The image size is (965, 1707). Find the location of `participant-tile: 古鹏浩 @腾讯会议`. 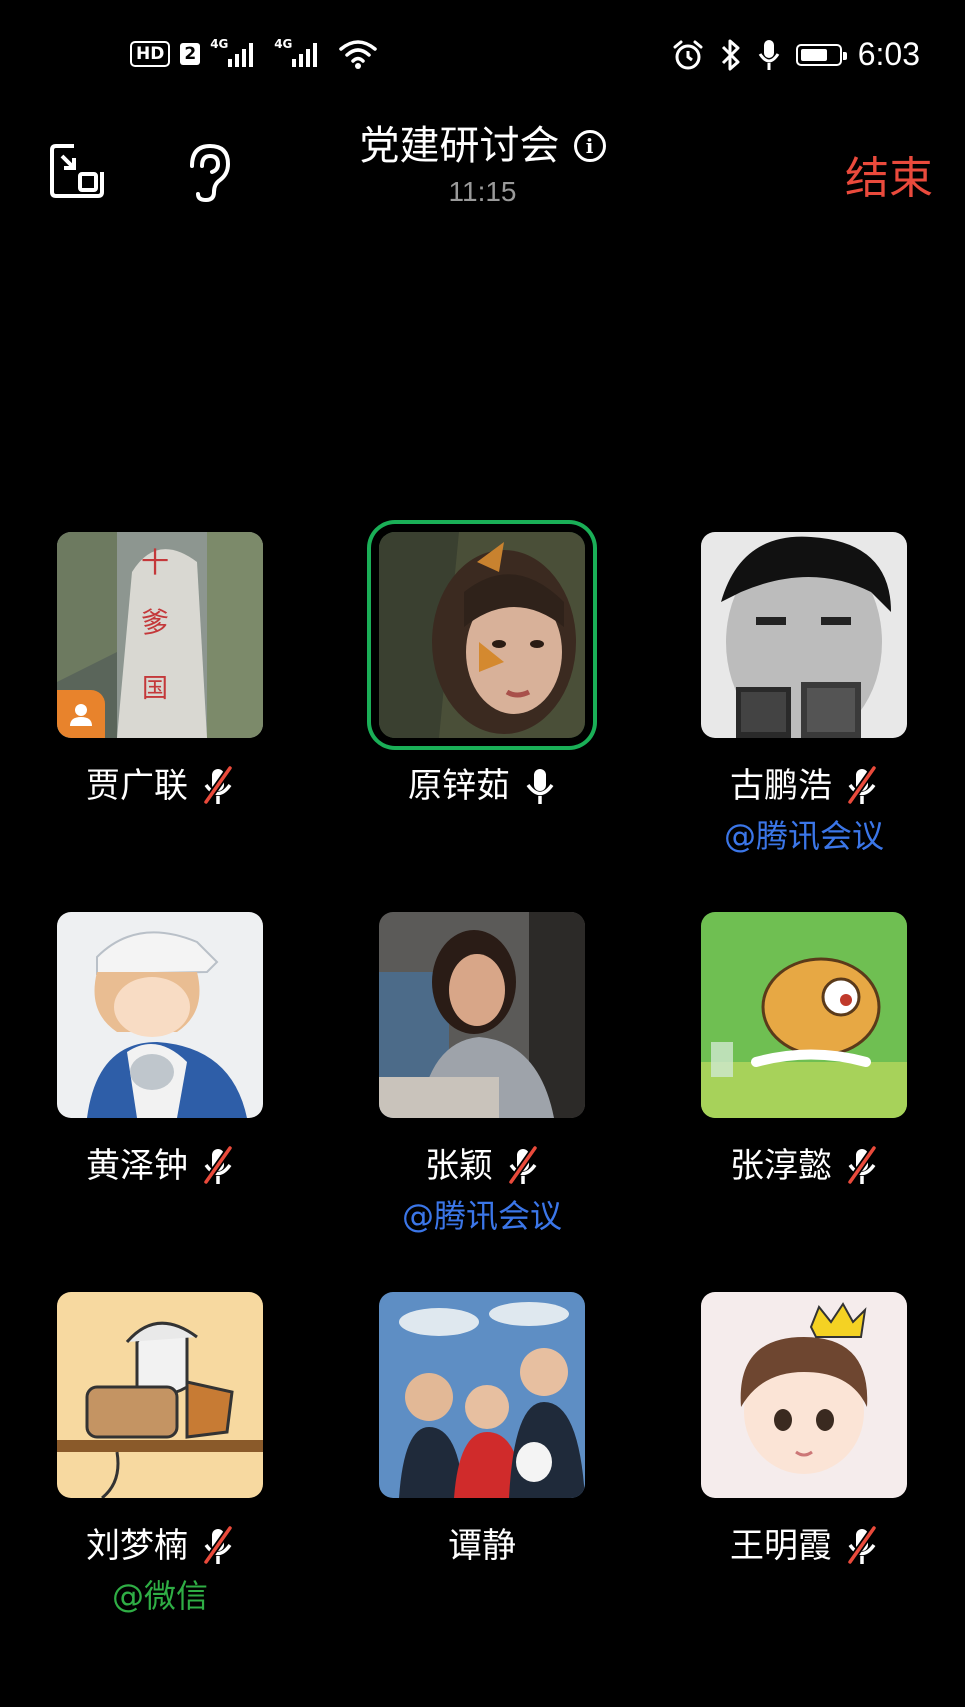

participant-tile: 古鹏浩 @腾讯会议 is located at coordinates (804, 695).